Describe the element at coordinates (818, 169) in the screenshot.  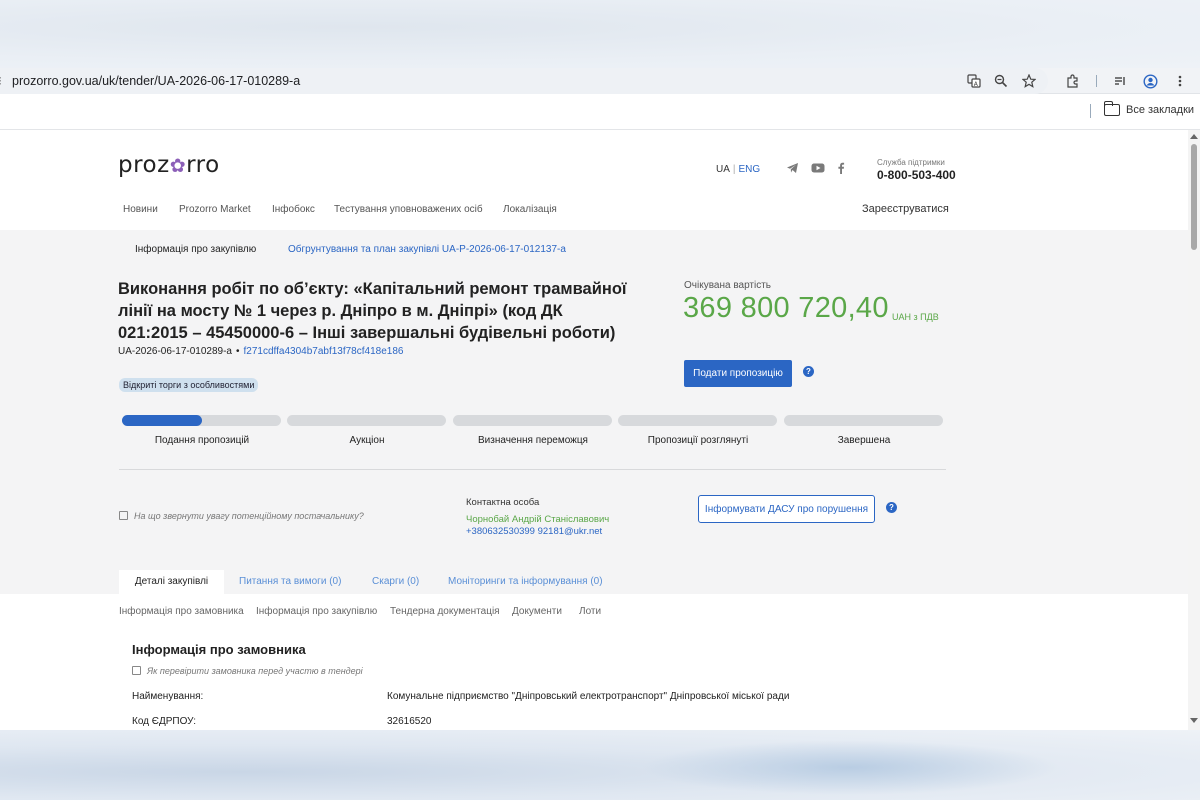
I see `youtube-icon` at that location.